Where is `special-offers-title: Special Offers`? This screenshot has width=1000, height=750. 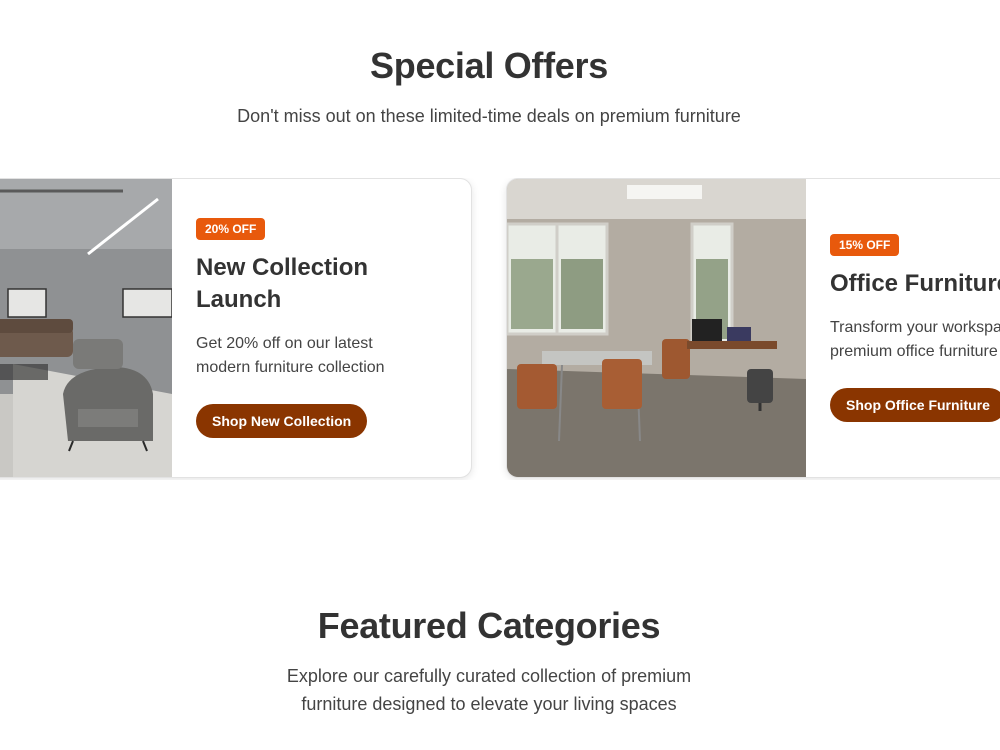
special-offers-title: Special Offers is located at coordinates (489, 65).